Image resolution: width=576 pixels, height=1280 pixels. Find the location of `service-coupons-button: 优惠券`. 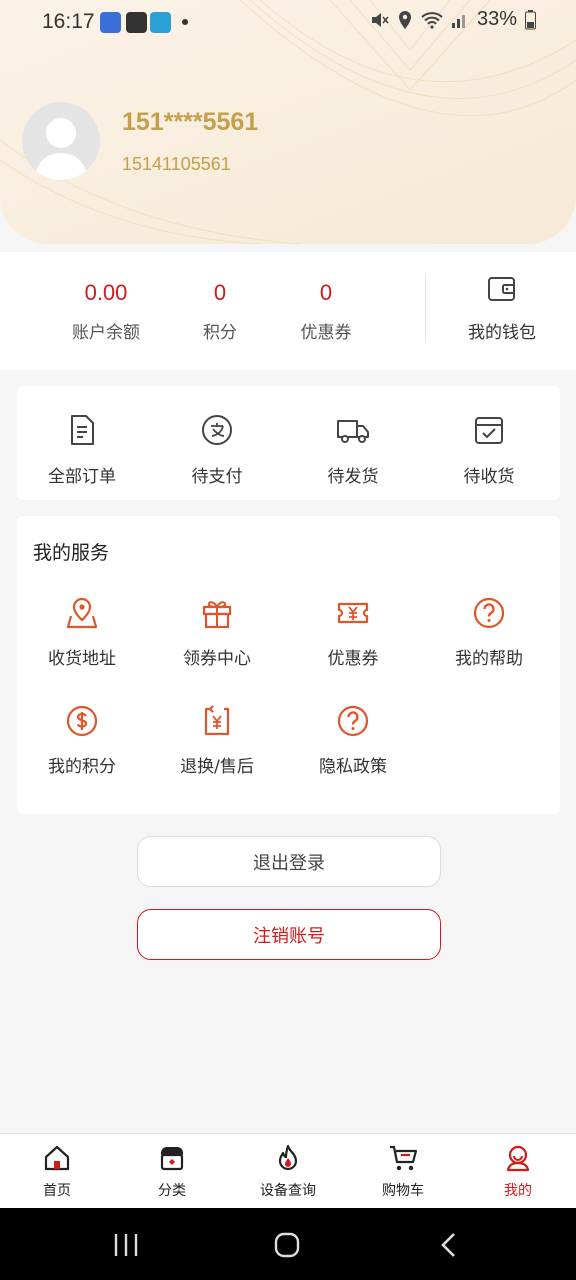

service-coupons-button: 优惠券 is located at coordinates (353, 632).